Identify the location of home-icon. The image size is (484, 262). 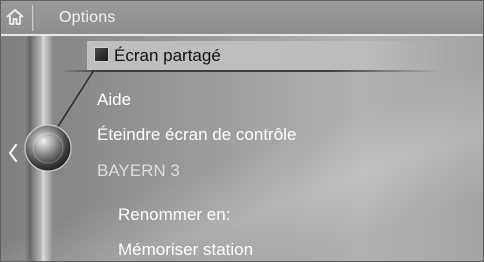
(15, 17).